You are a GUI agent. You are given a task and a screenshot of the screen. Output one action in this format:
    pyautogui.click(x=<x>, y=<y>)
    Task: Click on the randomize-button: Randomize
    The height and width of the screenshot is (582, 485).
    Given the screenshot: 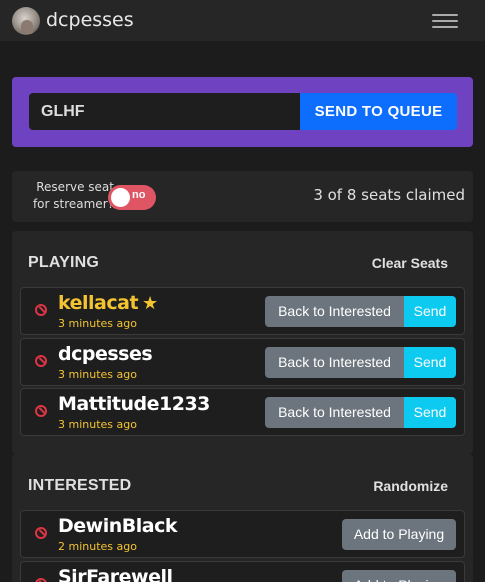 What is the action you would take?
    pyautogui.click(x=410, y=486)
    